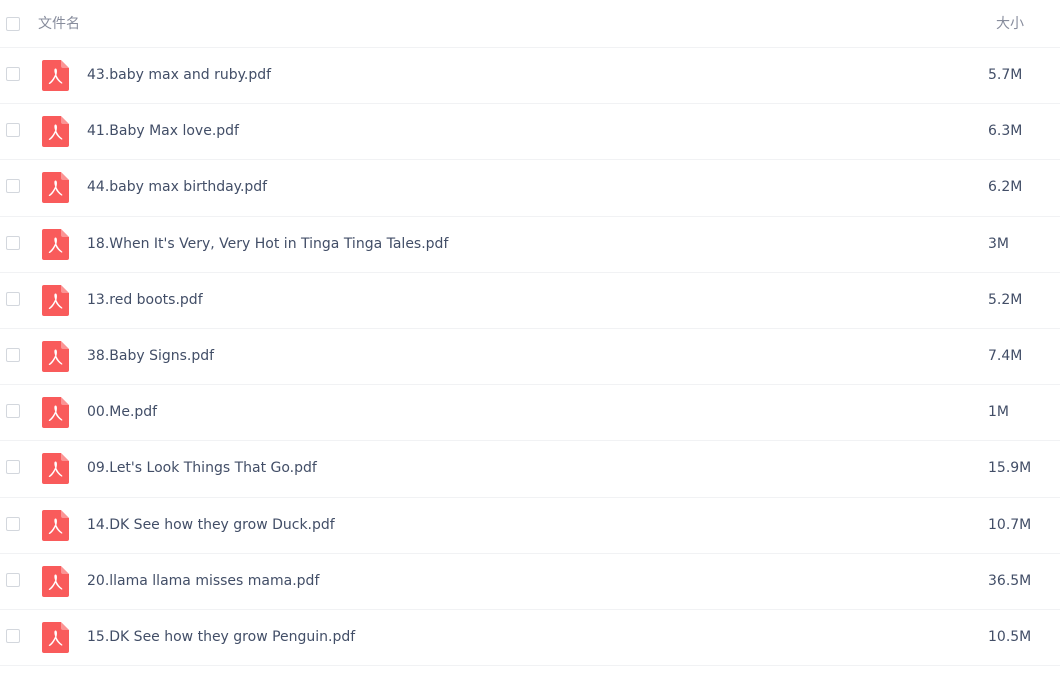 Image resolution: width=1060 pixels, height=674 pixels. What do you see at coordinates (530, 132) in the screenshot?
I see `file-row: 41.Baby Max love.pdf 6.3M` at bounding box center [530, 132].